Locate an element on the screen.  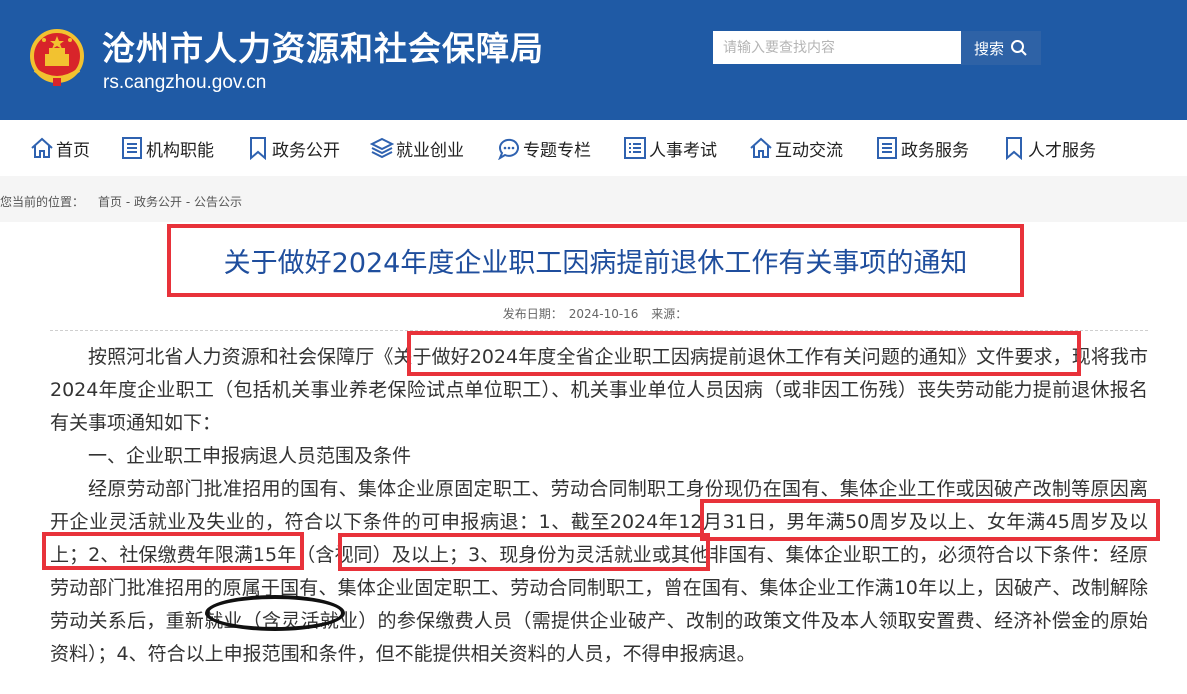
nav-item-talent-services: 人才服务 is located at coordinates (1049, 148).